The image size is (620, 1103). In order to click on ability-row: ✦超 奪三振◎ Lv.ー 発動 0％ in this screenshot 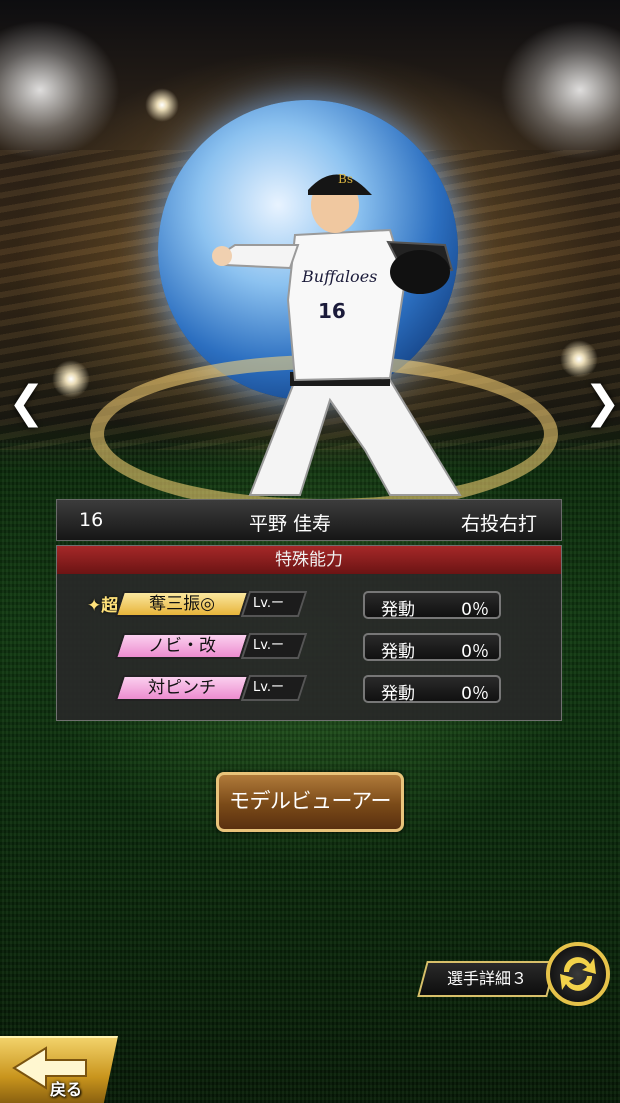, I will do `click(310, 606)`.